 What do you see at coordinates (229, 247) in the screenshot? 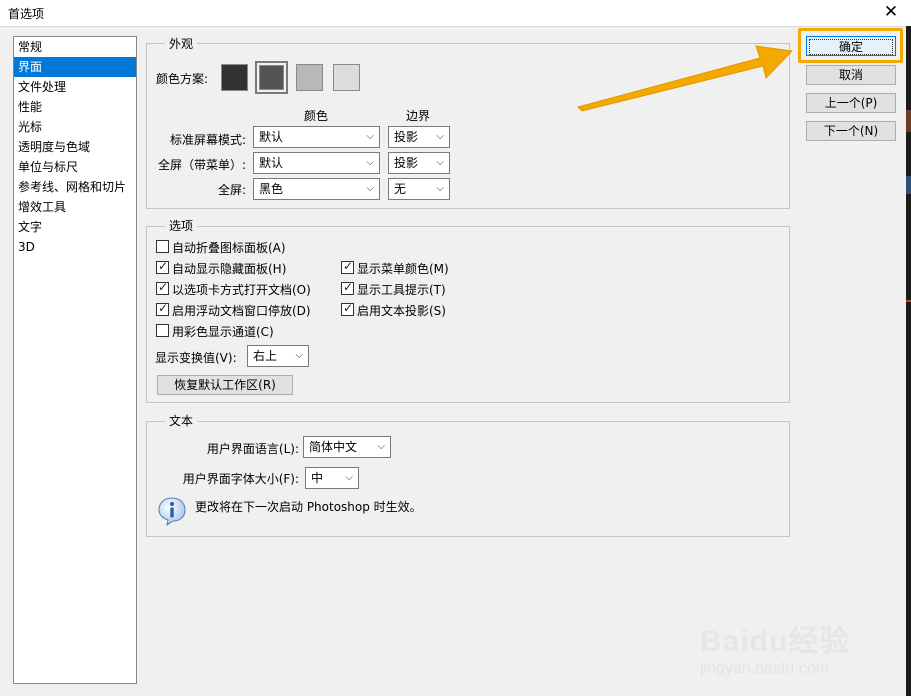
I see `auto-collapse-icon-panels-label: 自动折叠图标面板(A)` at bounding box center [229, 247].